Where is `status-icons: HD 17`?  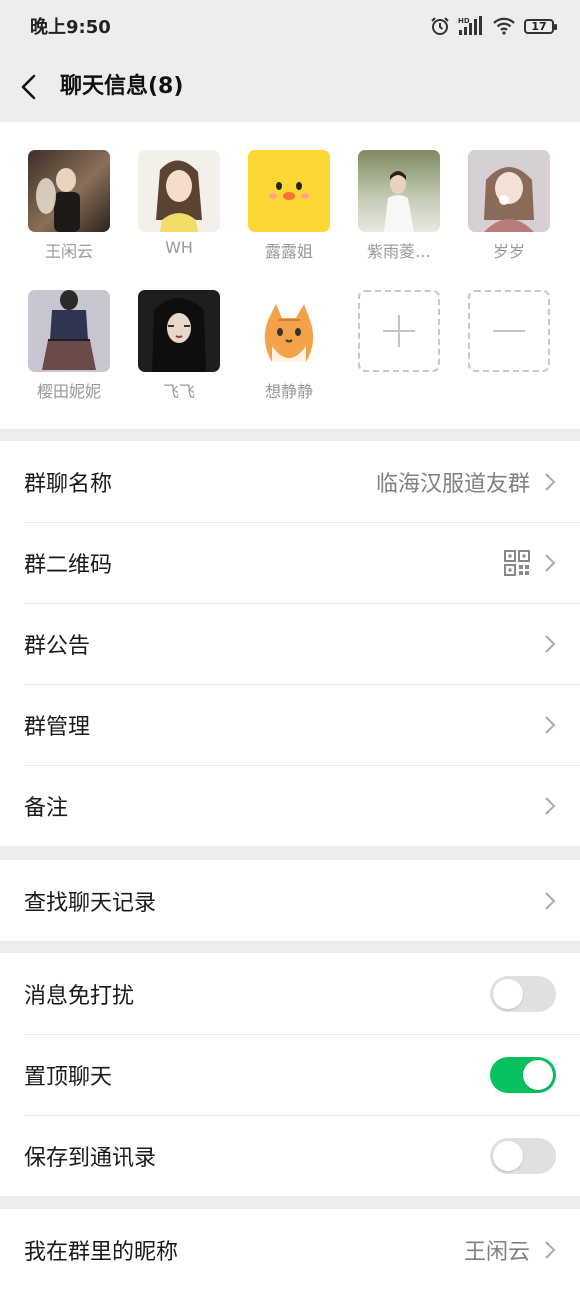 status-icons: HD 17 is located at coordinates (493, 26).